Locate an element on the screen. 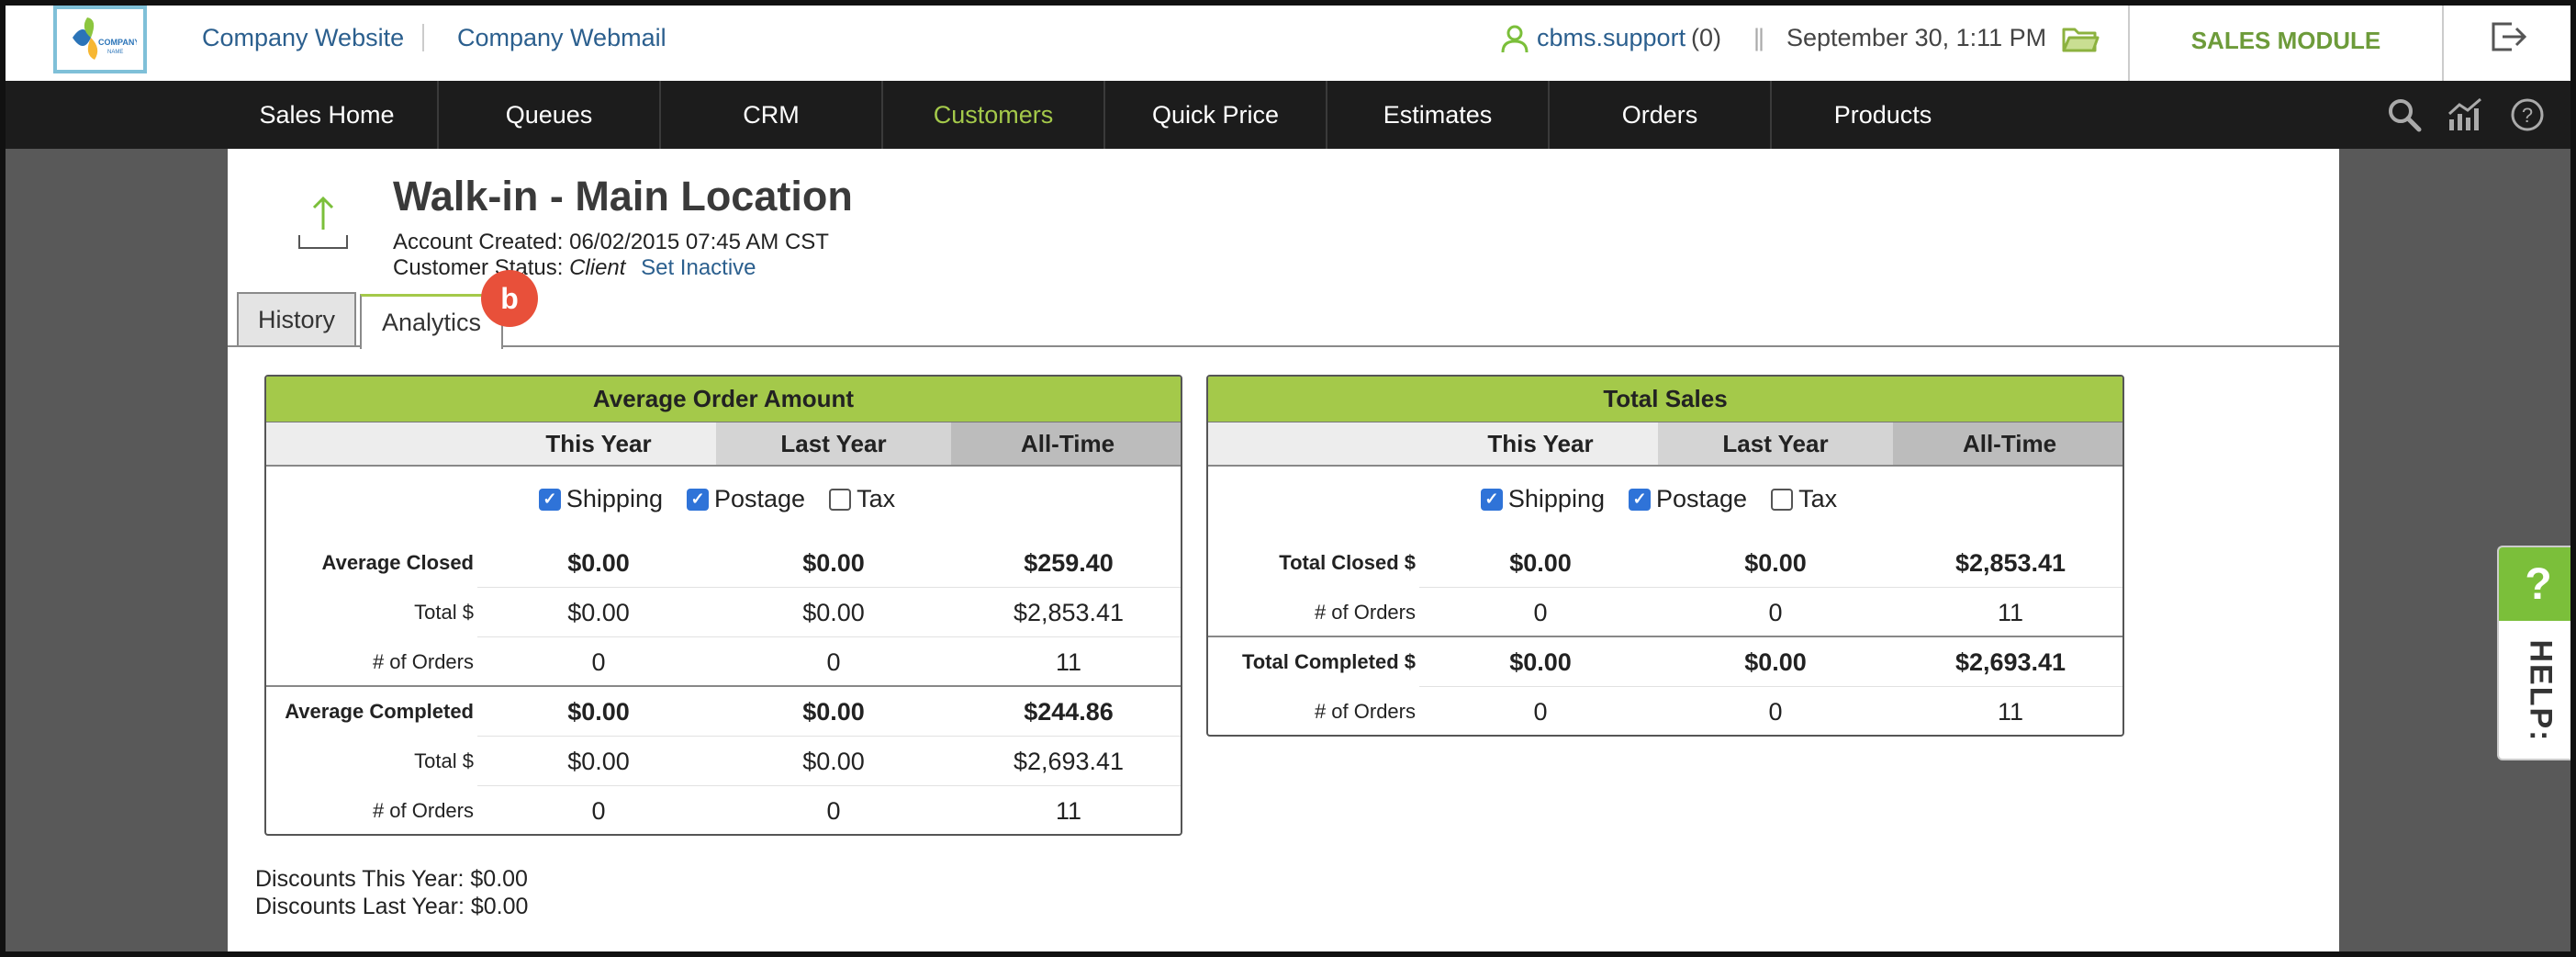  company-logo: COMPANY NAME is located at coordinates (100, 39).